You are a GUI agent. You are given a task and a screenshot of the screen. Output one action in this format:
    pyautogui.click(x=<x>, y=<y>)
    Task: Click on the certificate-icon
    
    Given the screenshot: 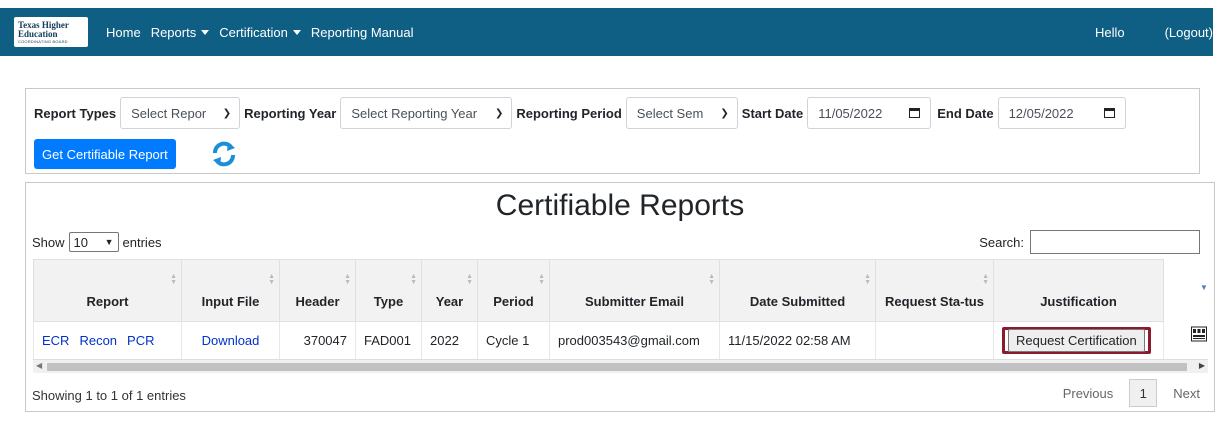 What is the action you would take?
    pyautogui.click(x=1199, y=334)
    